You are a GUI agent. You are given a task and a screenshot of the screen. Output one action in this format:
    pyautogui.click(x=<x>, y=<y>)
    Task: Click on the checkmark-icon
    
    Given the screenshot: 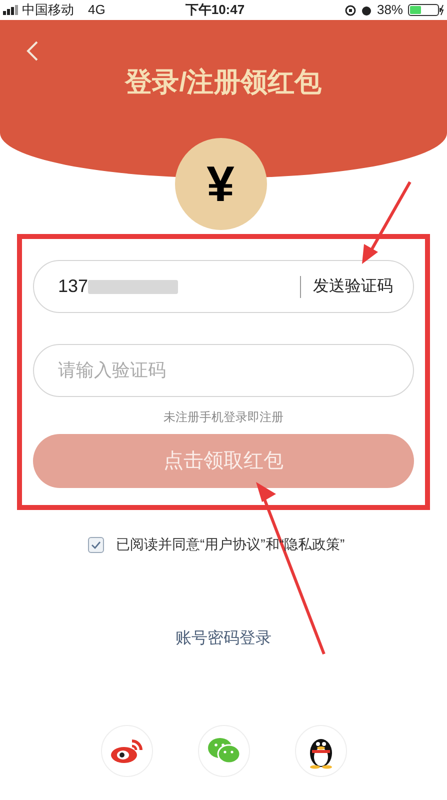 What is the action you would take?
    pyautogui.click(x=96, y=544)
    